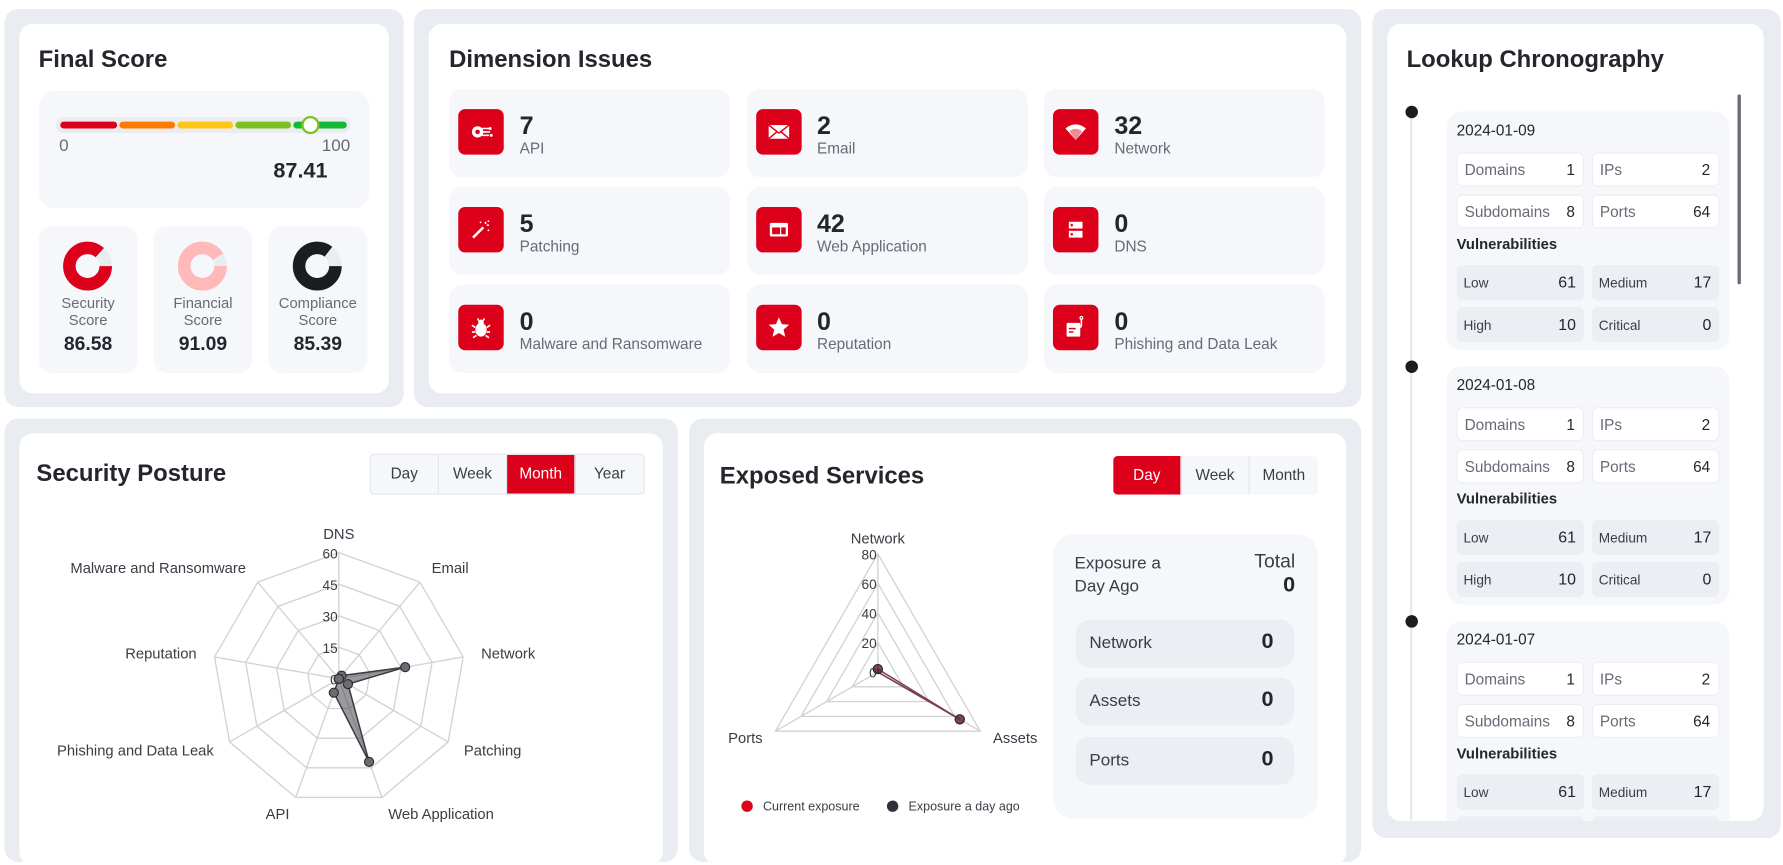 The height and width of the screenshot is (865, 1783). What do you see at coordinates (1075, 327) in the screenshot?
I see `phishing-hook-icon` at bounding box center [1075, 327].